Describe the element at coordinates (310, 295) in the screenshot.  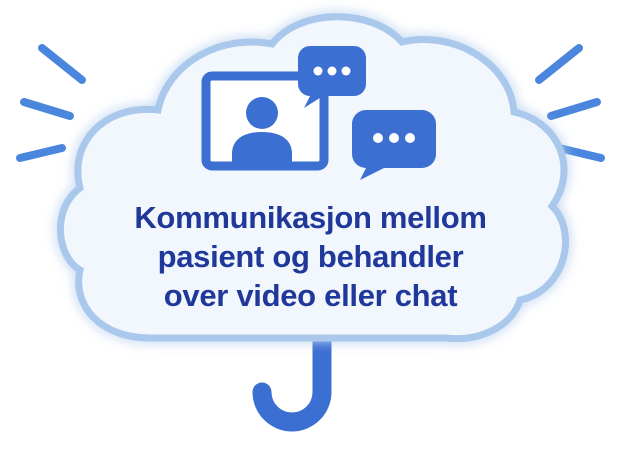
I see `caption-line-3: over video eller chat` at that location.